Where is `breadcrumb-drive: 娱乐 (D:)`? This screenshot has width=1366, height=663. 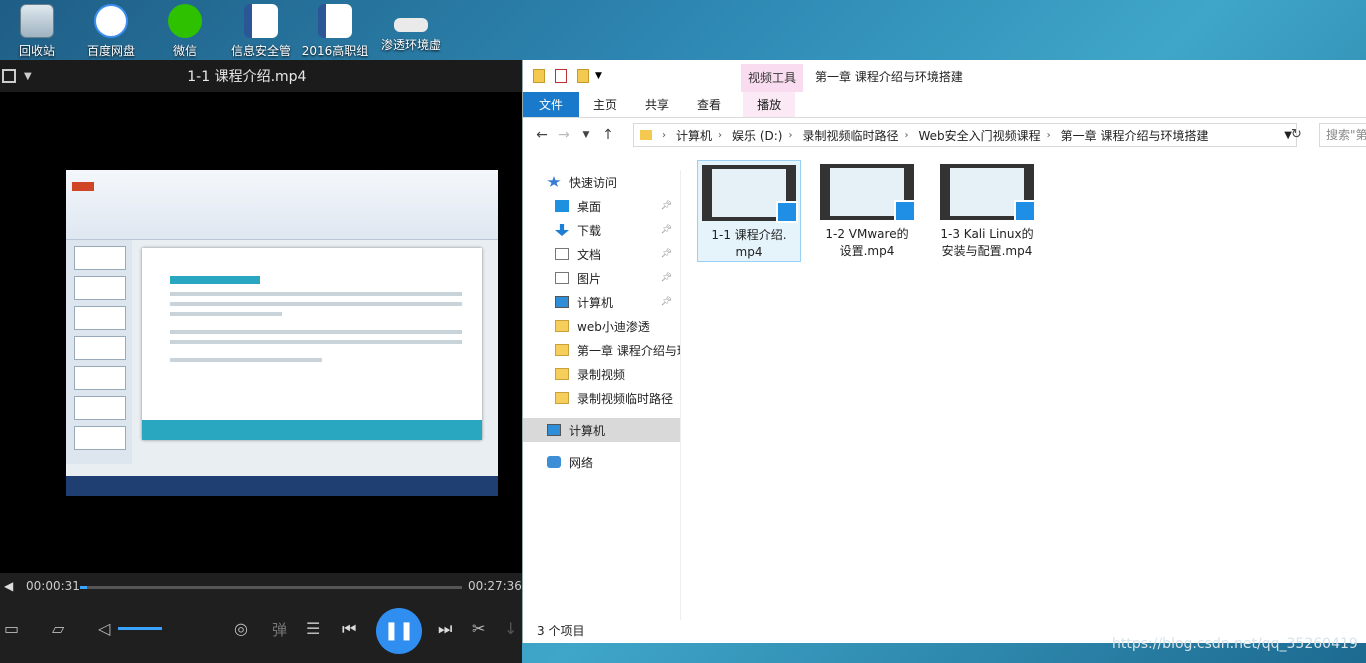
breadcrumb-drive: 娱乐 (D:) is located at coordinates (757, 135).